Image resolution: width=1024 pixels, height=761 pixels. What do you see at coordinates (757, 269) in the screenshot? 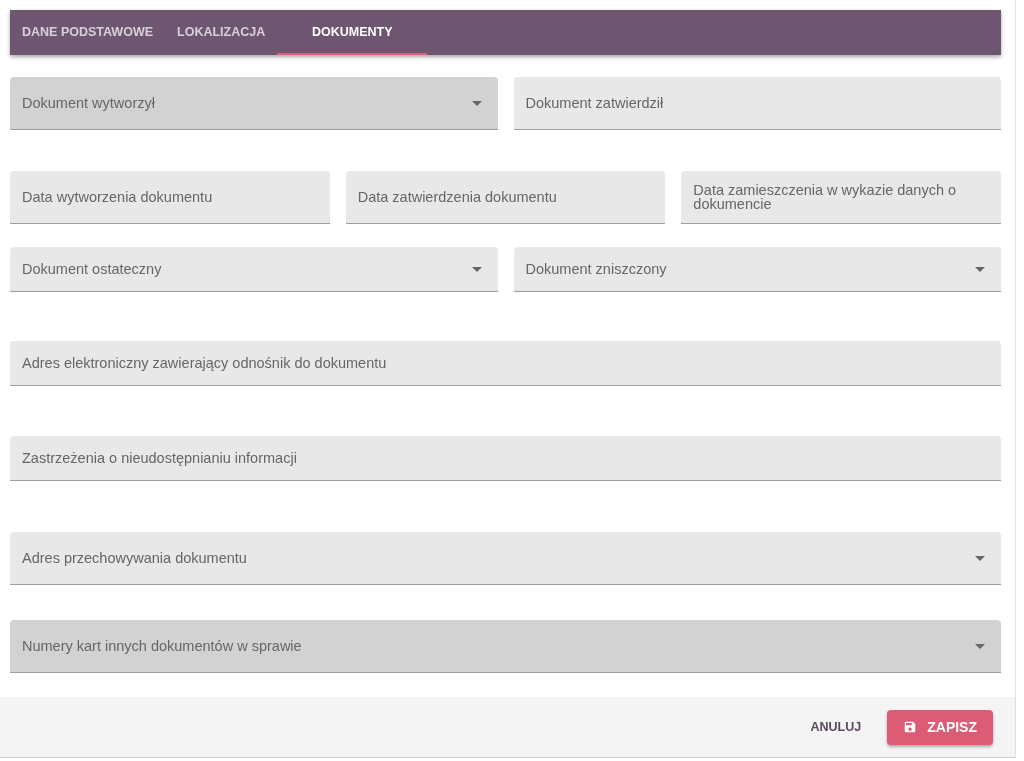
I see `select-field: Dokument zniszczony` at bounding box center [757, 269].